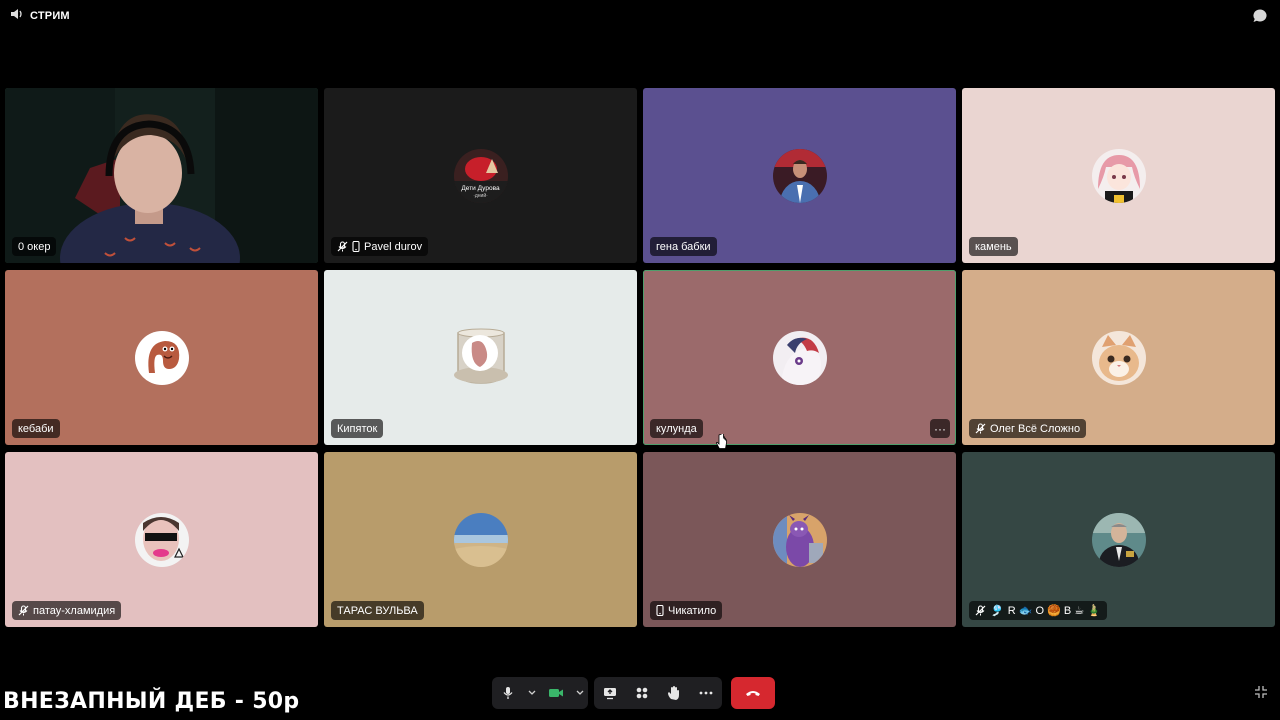  I want to click on participant-name-tag: Pavel durov, so click(380, 246).